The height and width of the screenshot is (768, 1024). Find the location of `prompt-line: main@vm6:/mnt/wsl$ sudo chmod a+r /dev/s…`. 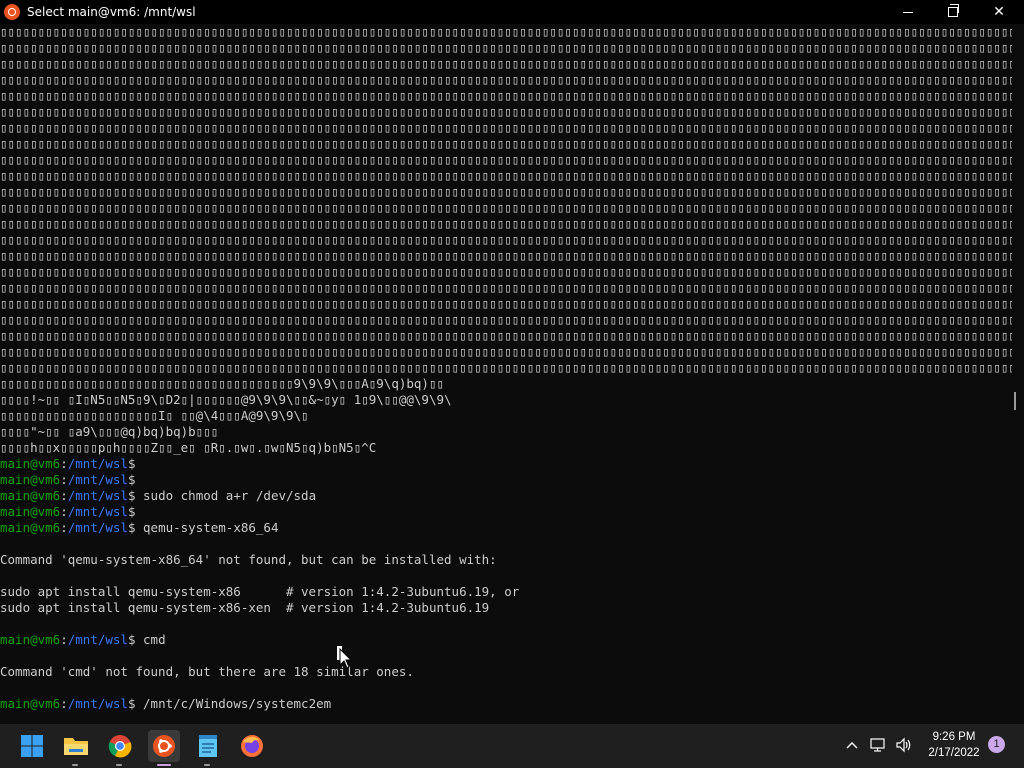

prompt-line: main@vm6:/mnt/wsl$ sudo chmod a+r /dev/s… is located at coordinates (506, 496).